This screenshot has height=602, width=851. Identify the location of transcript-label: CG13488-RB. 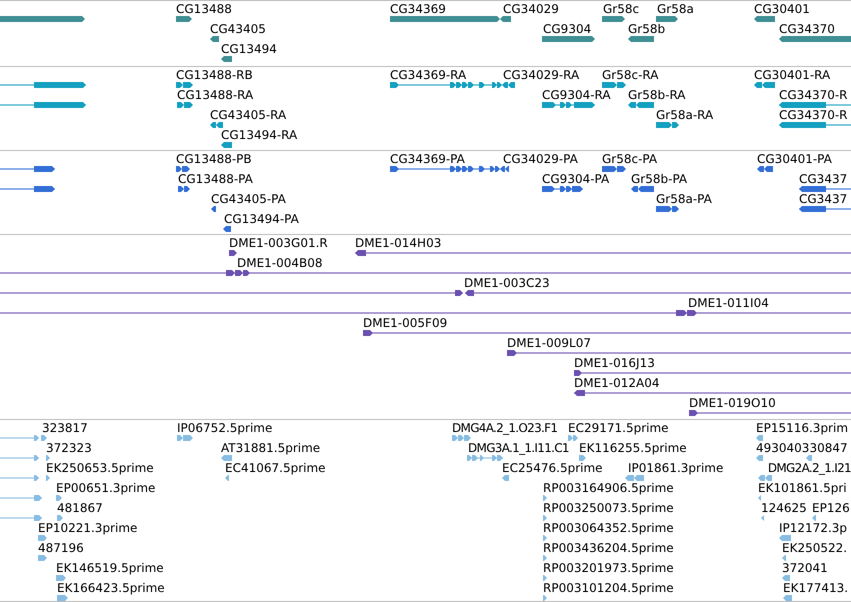
(214, 75).